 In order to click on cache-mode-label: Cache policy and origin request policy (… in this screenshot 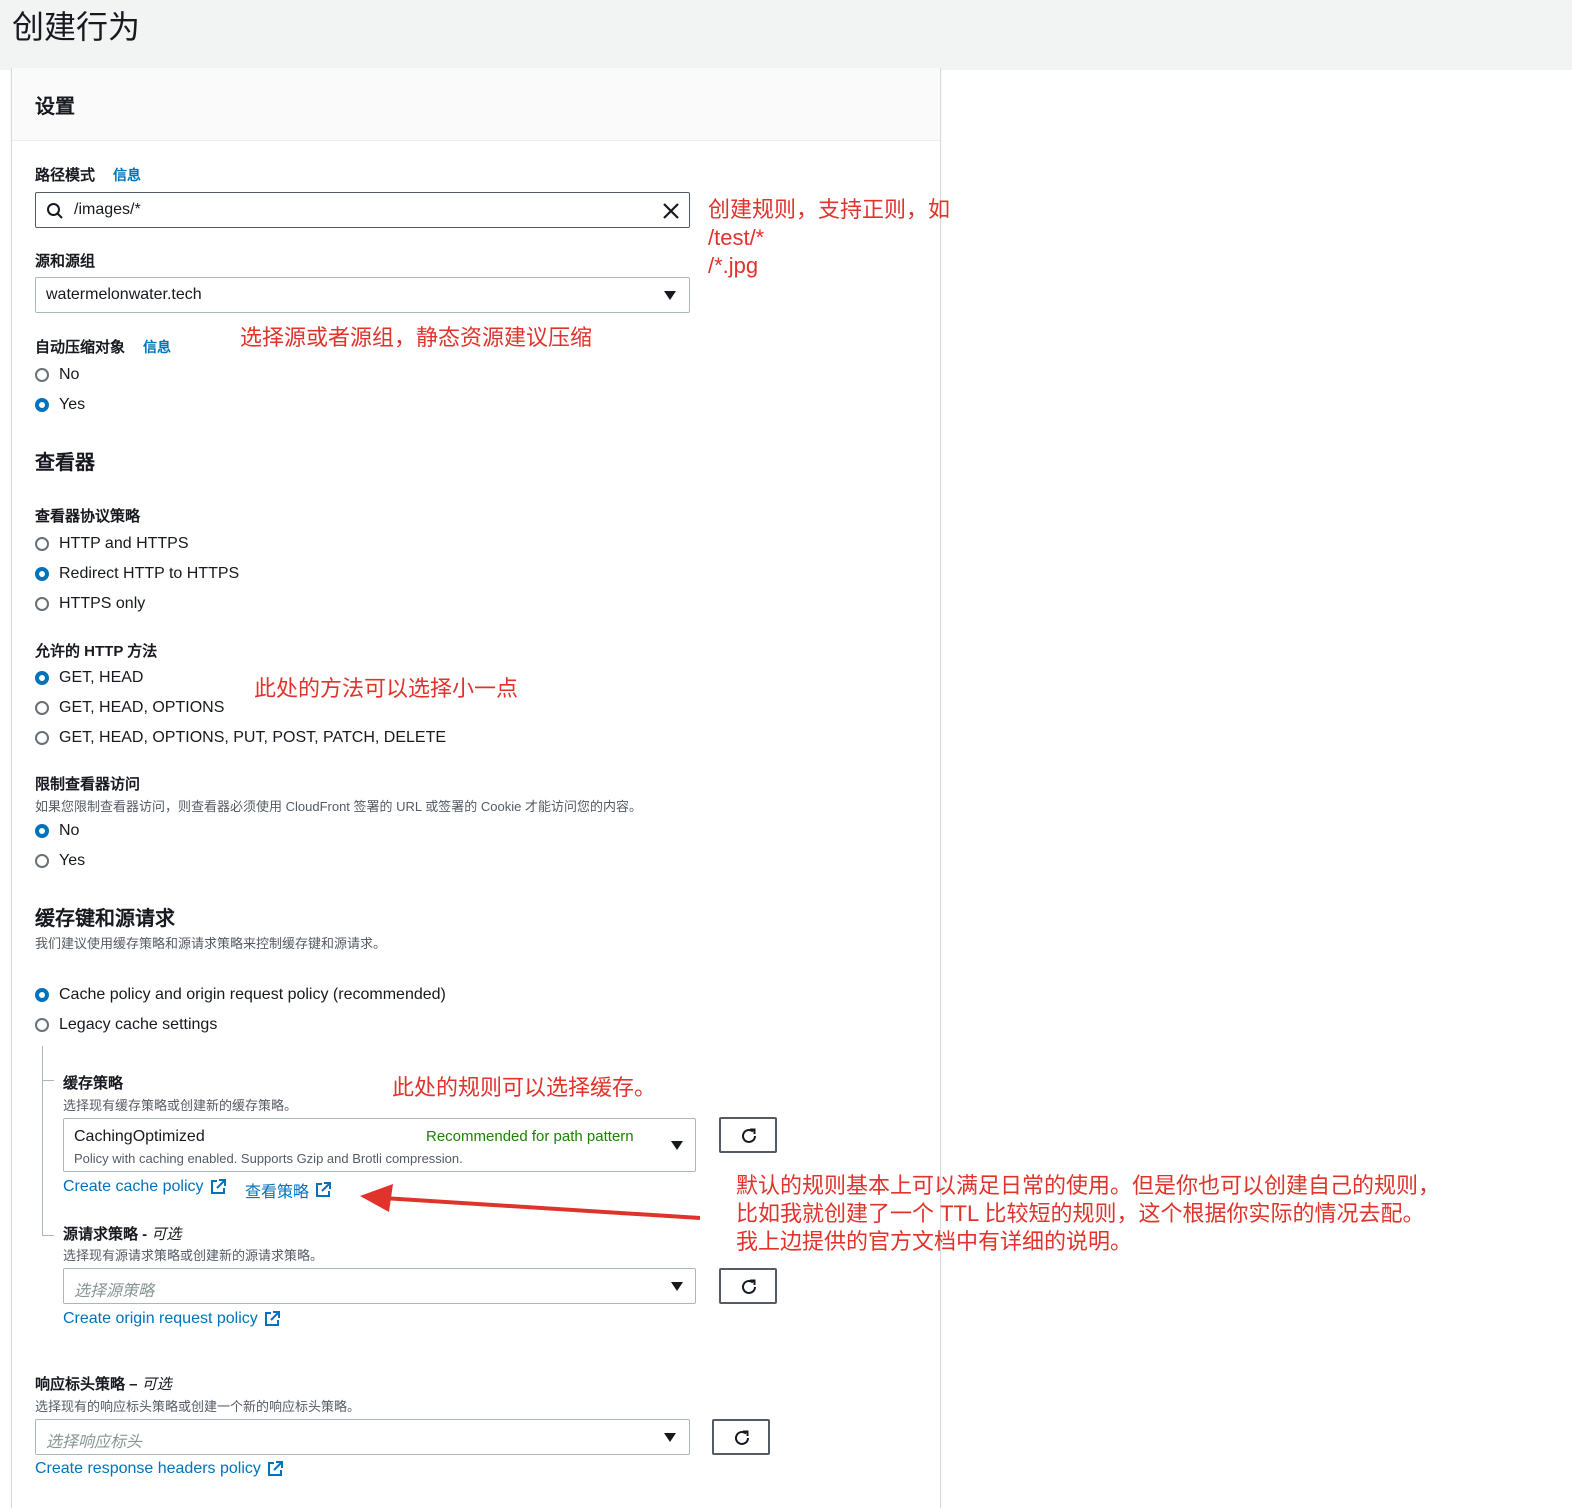, I will do `click(252, 994)`.